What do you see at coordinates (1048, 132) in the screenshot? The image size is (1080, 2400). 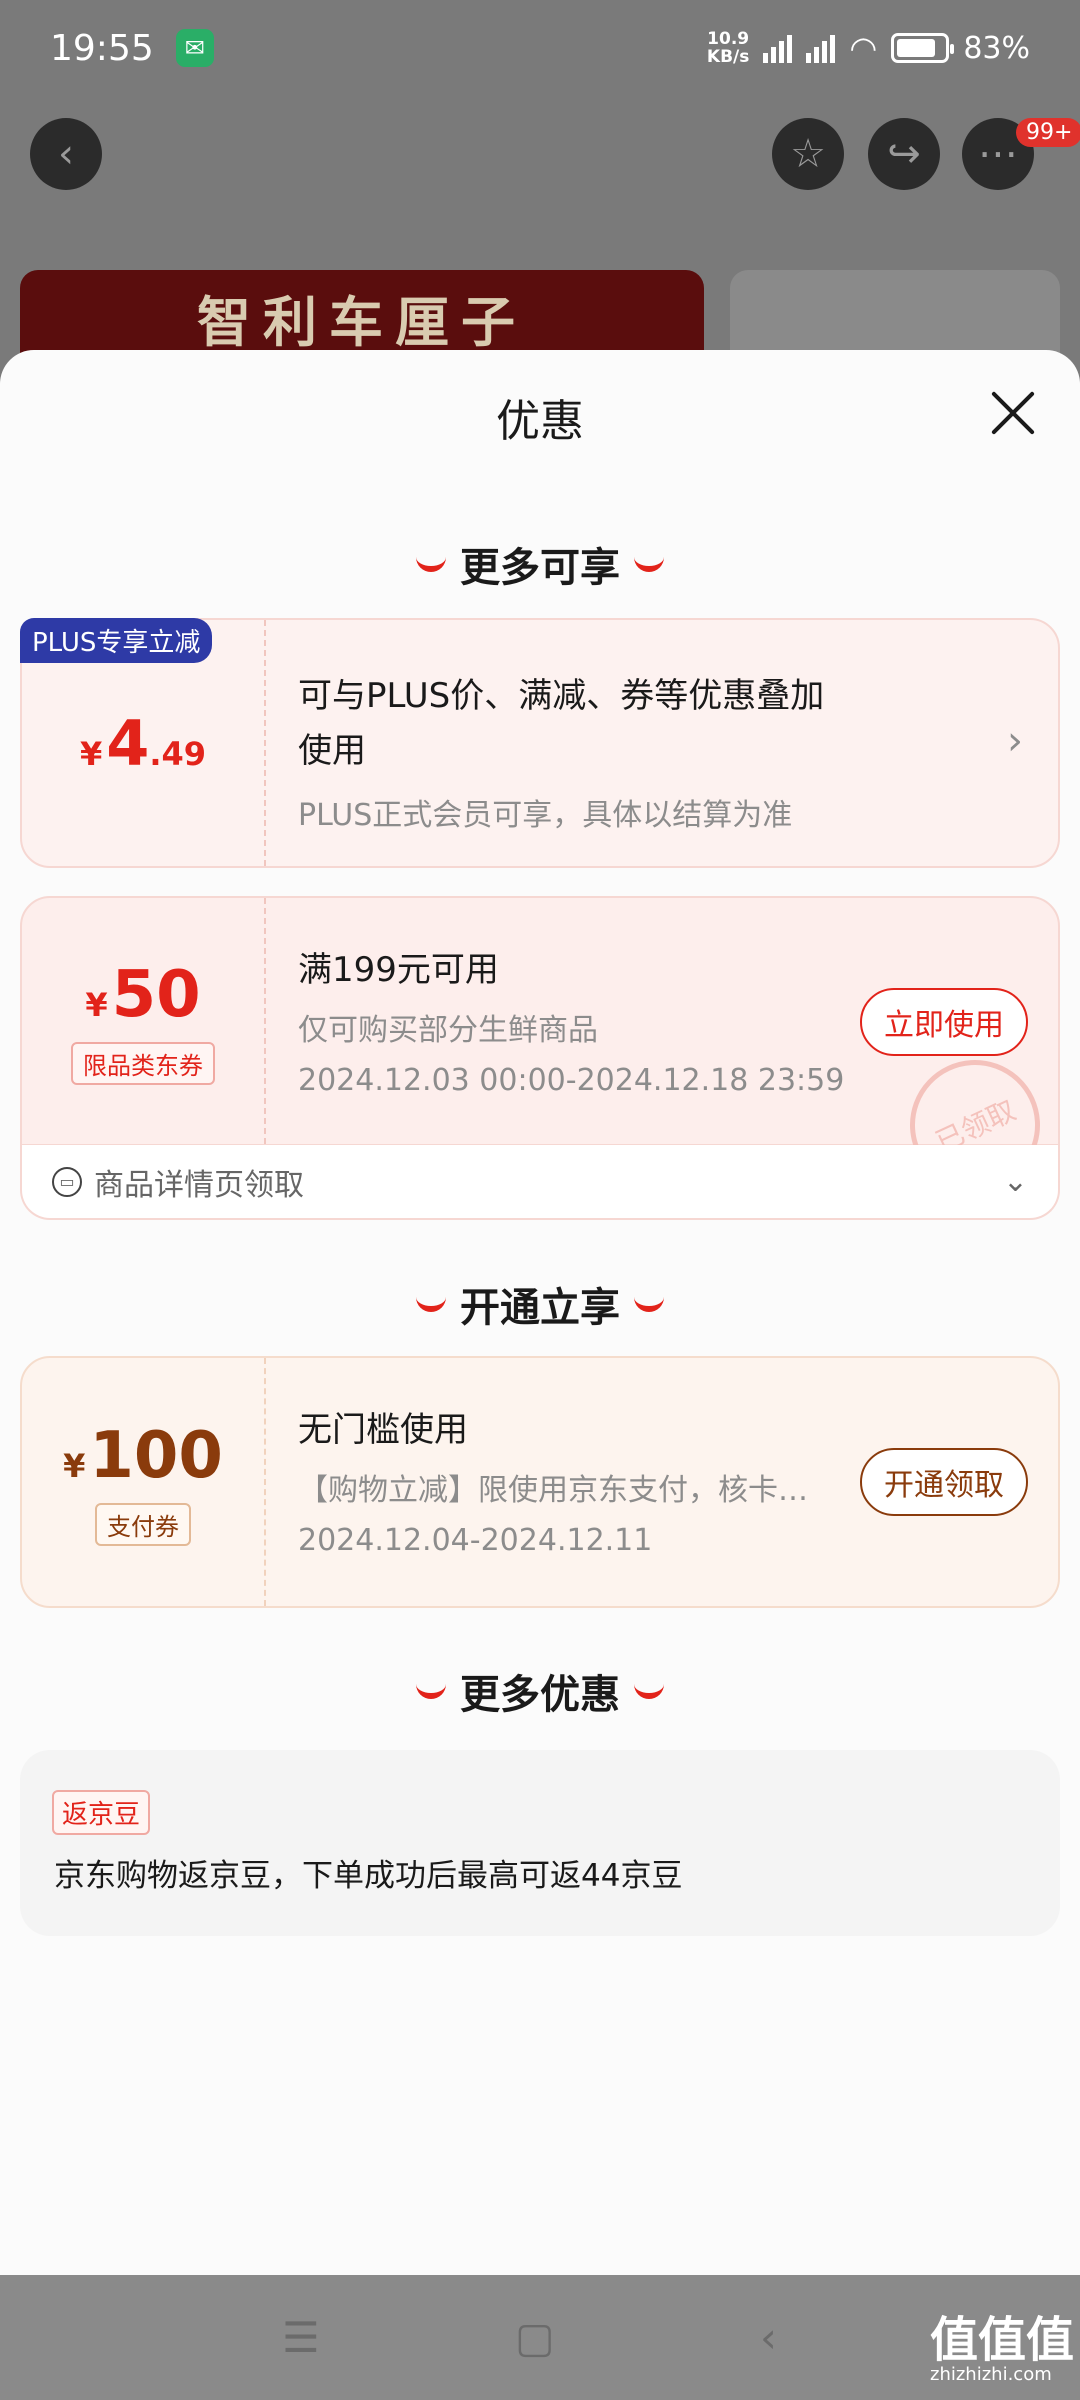 I see `message-badge: 99+` at bounding box center [1048, 132].